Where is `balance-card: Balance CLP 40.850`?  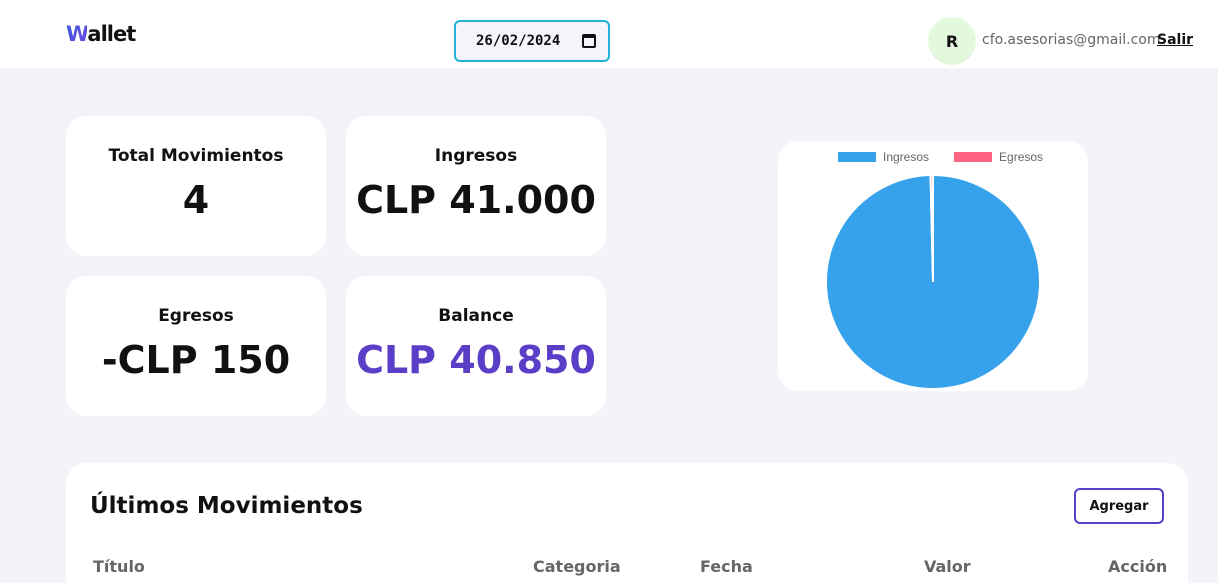 balance-card: Balance CLP 40.850 is located at coordinates (476, 346).